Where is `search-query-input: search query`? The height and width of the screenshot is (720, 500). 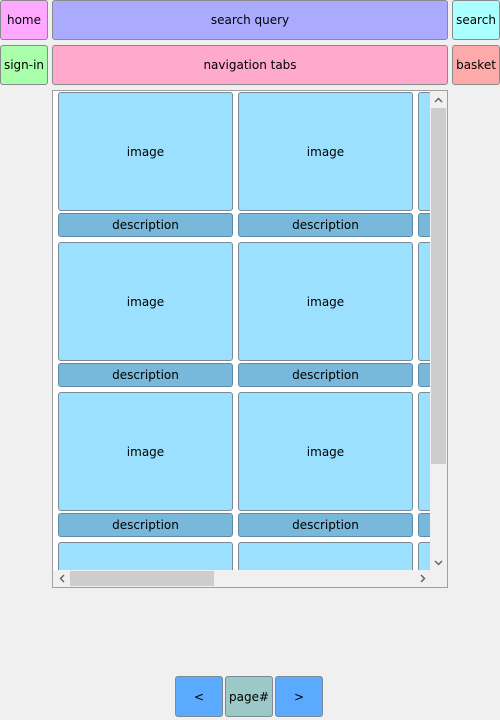
search-query-input: search query is located at coordinates (250, 20).